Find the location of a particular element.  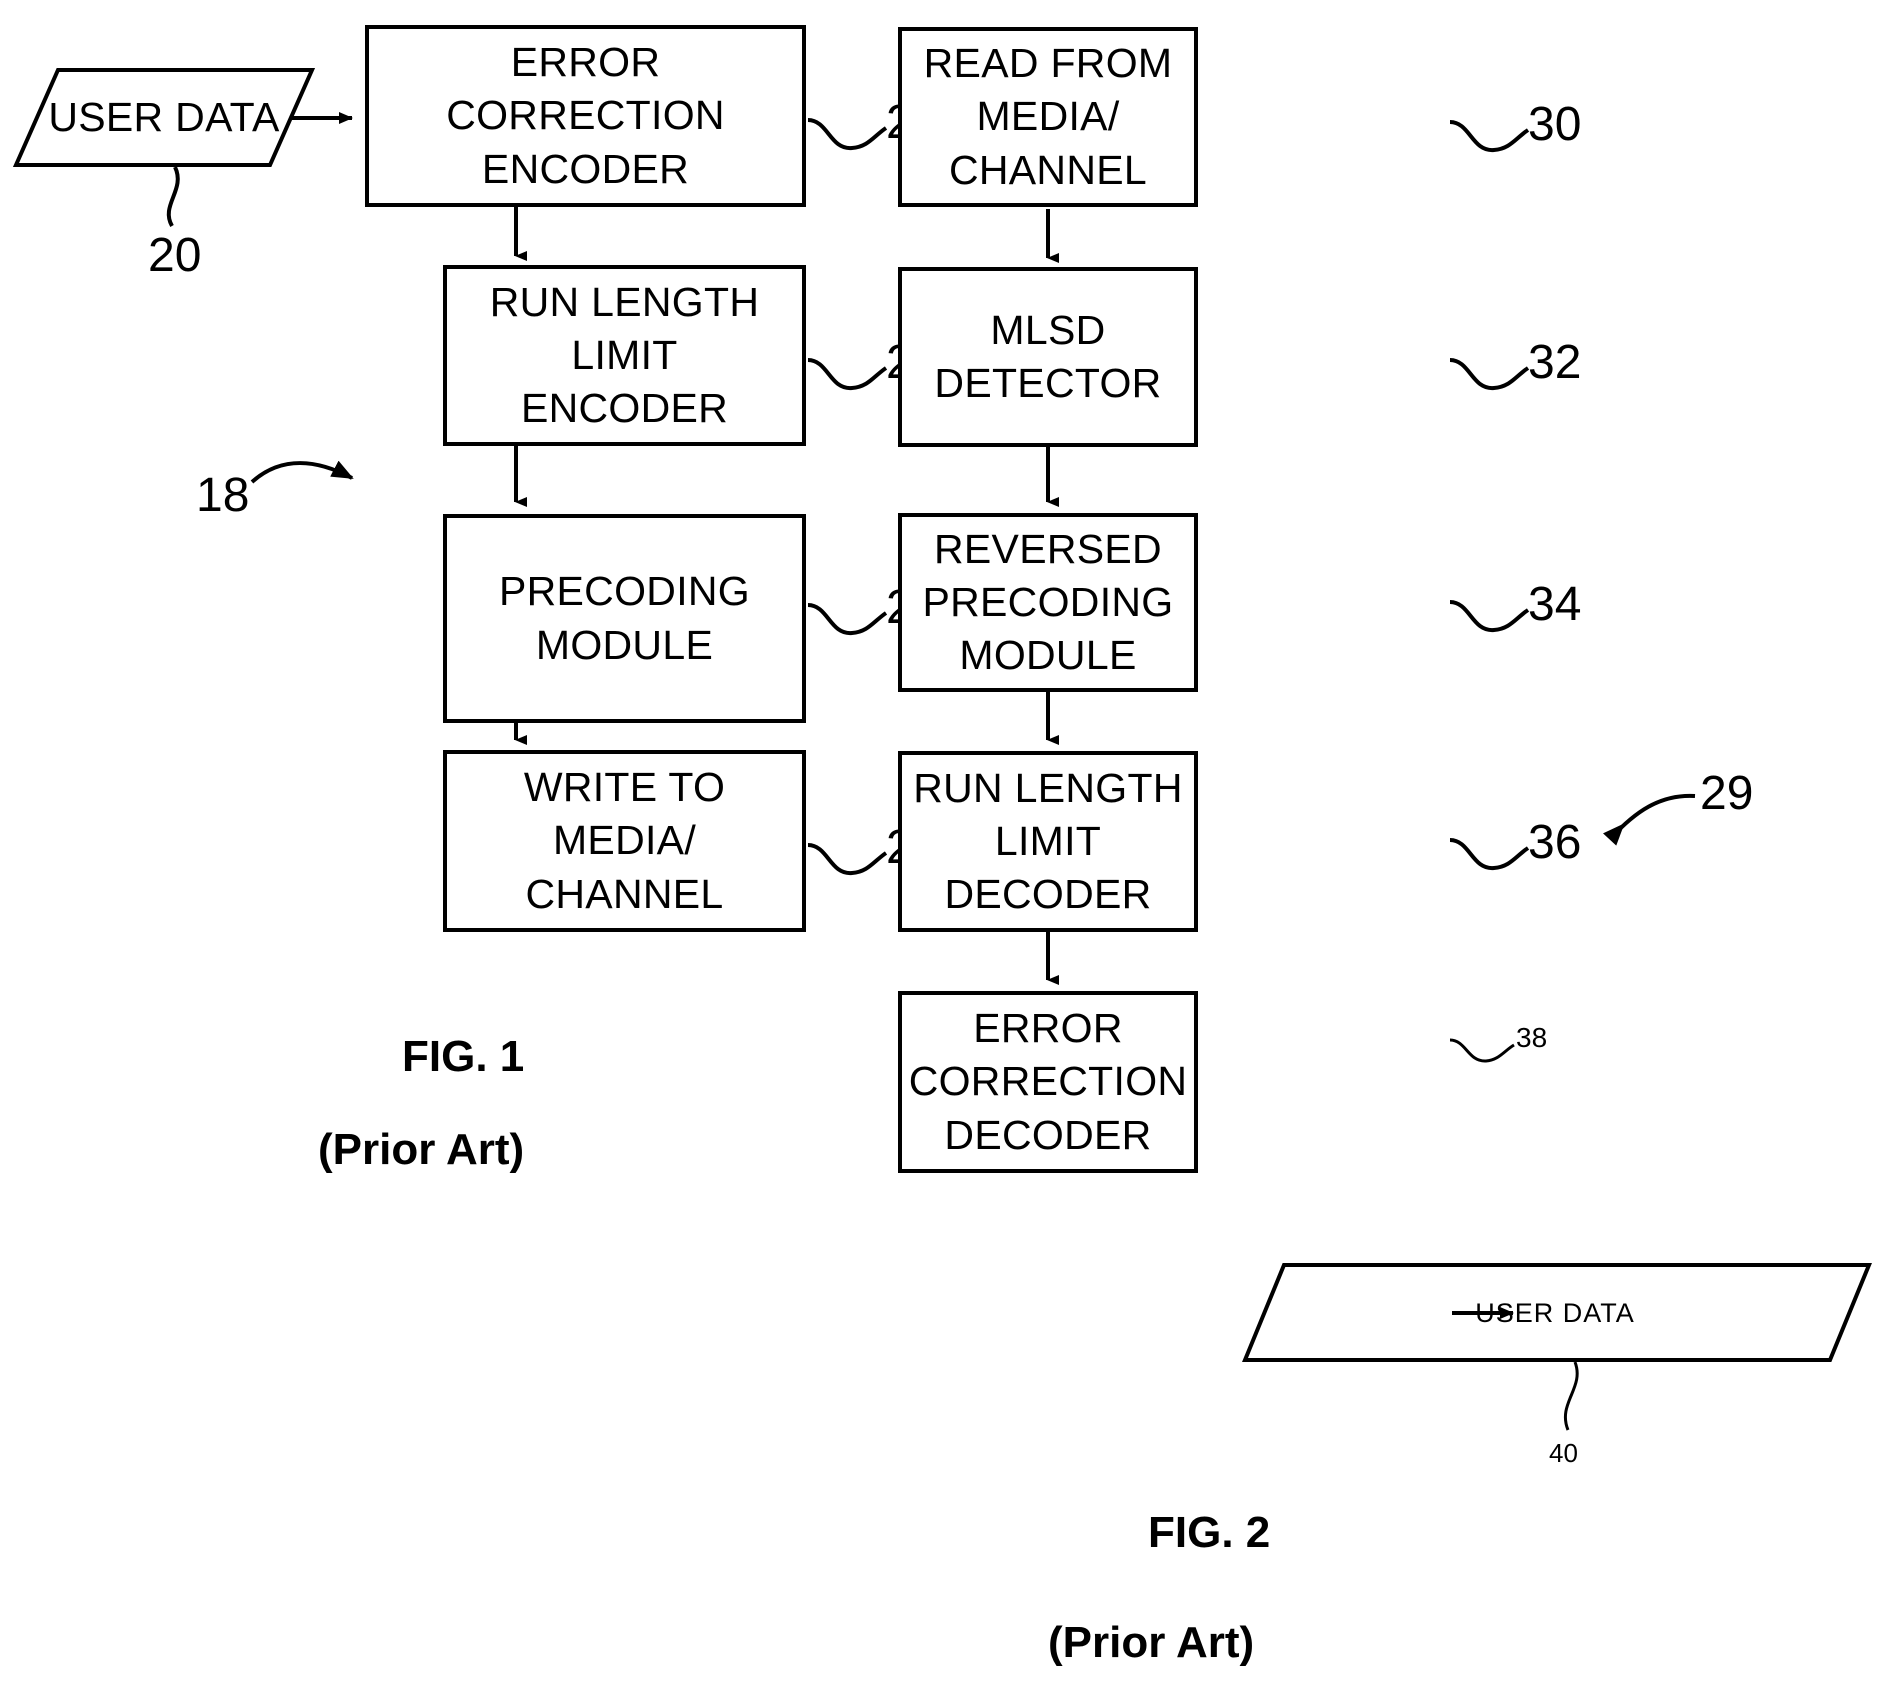

block-read-from-media-channel-label: READ FROM MEDIA/ CHANNEL is located at coordinates (1048, 116).